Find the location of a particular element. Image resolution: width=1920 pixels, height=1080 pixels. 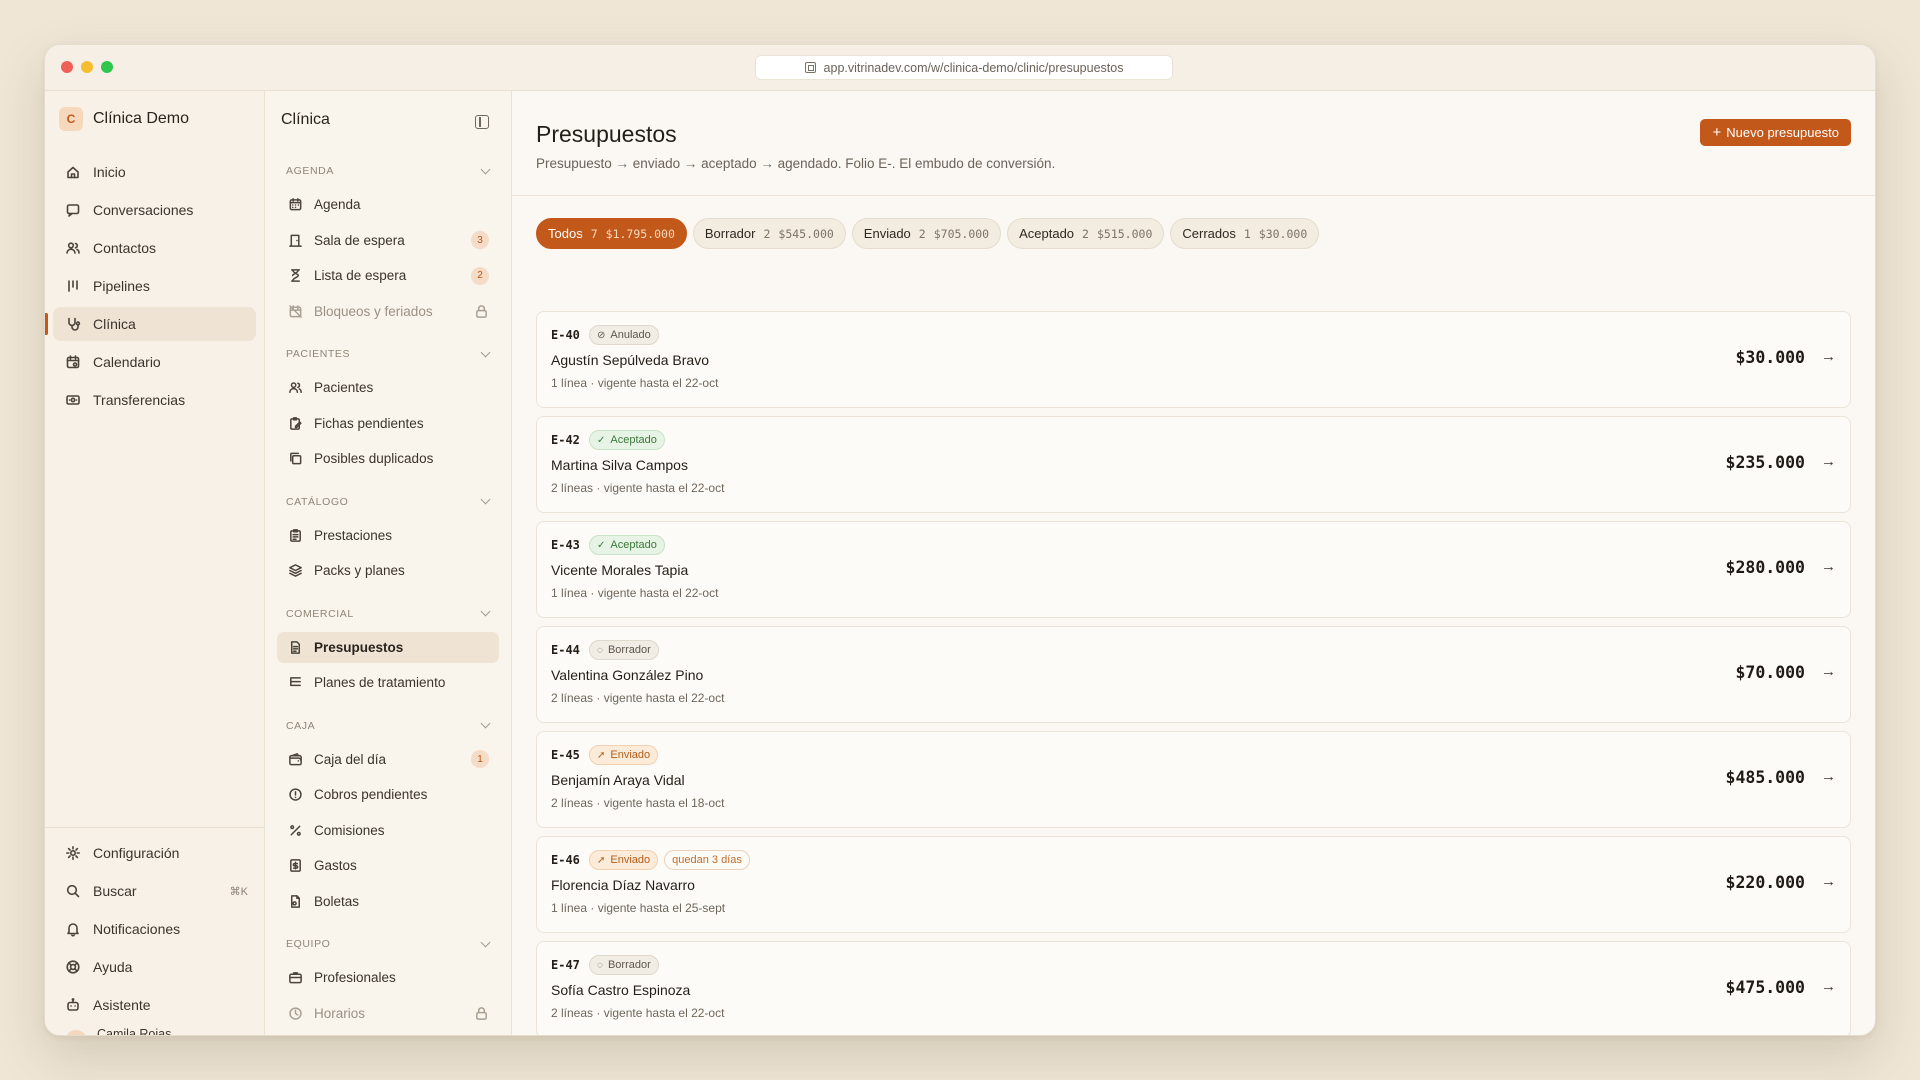

page-title: Presupuestos is located at coordinates (606, 134).